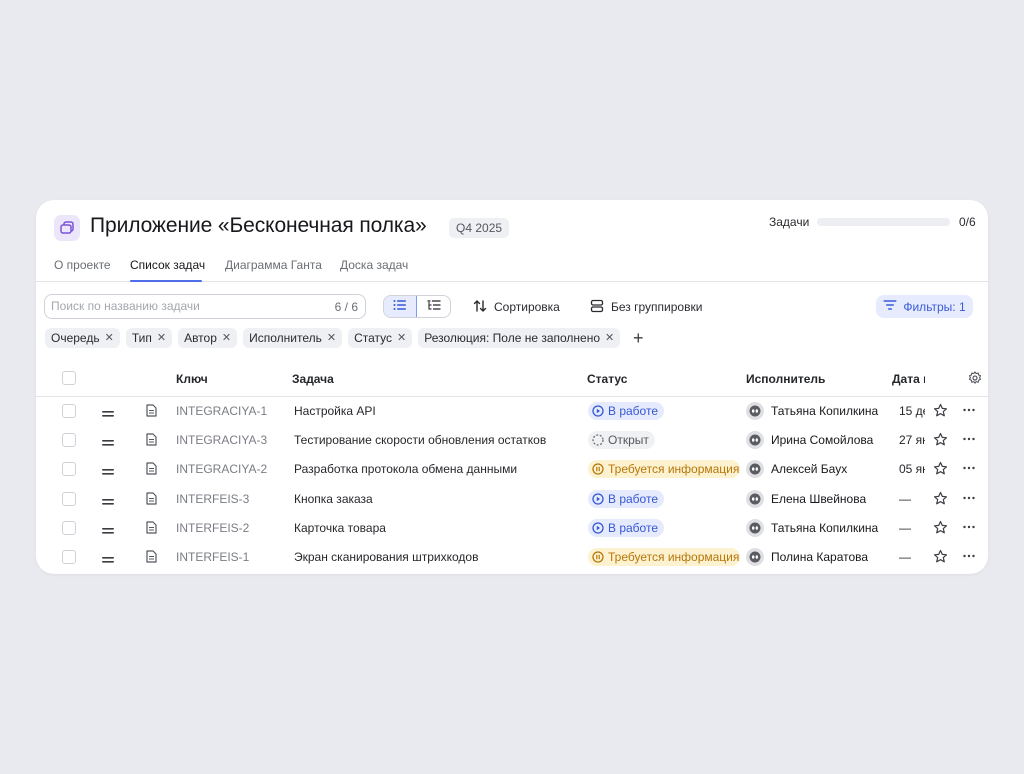 This screenshot has height=774, width=1024. What do you see at coordinates (380, 338) in the screenshot?
I see `chip-status: Статус ✕` at bounding box center [380, 338].